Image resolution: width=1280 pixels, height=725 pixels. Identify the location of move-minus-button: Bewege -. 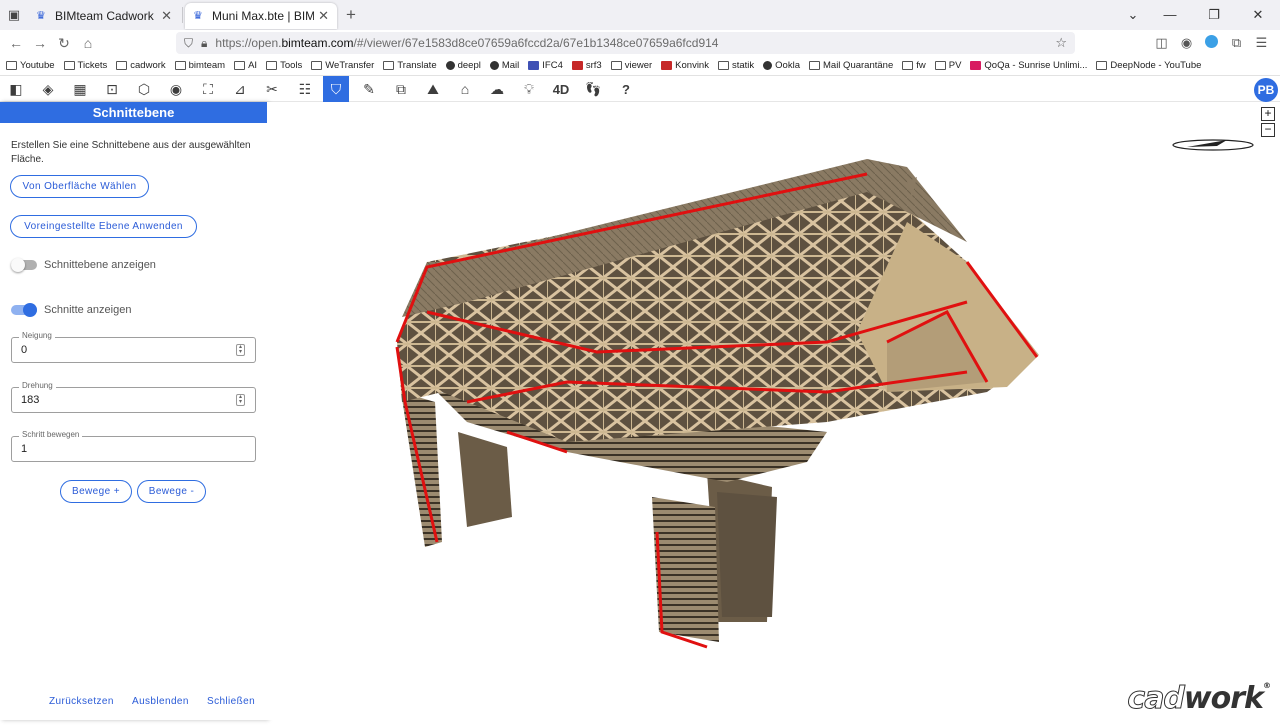
(171, 491).